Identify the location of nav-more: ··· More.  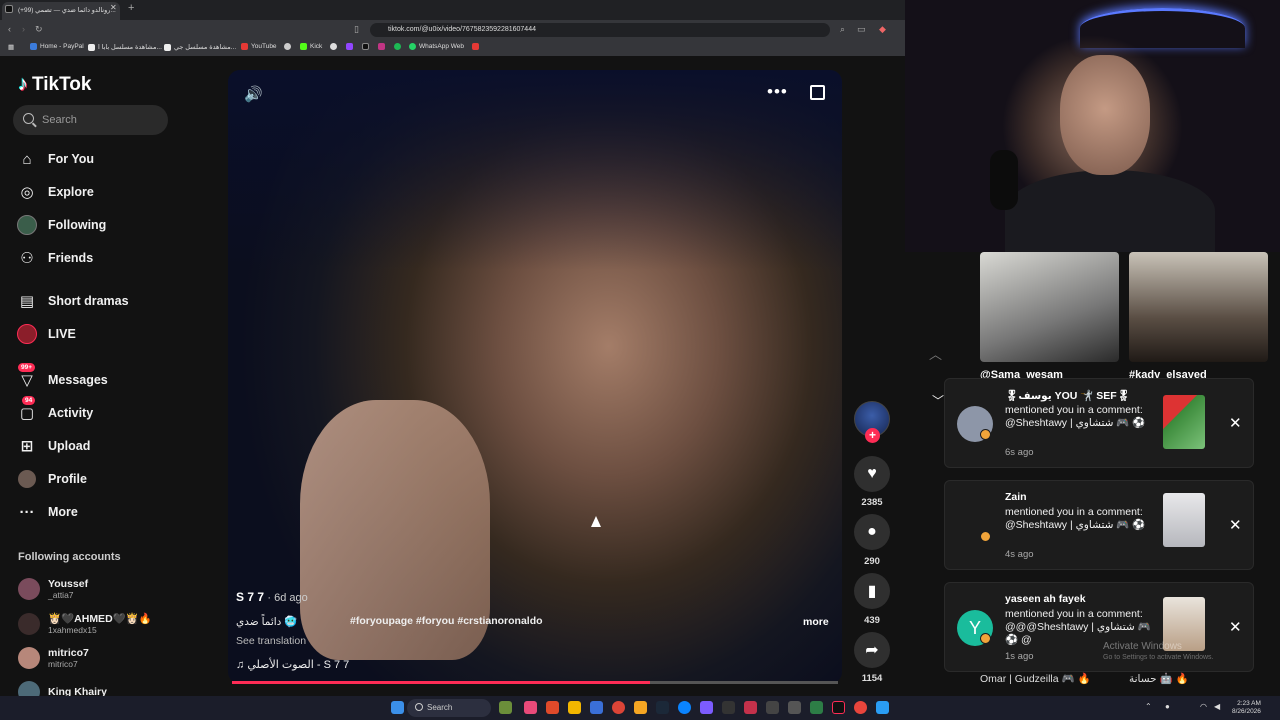
(47, 512).